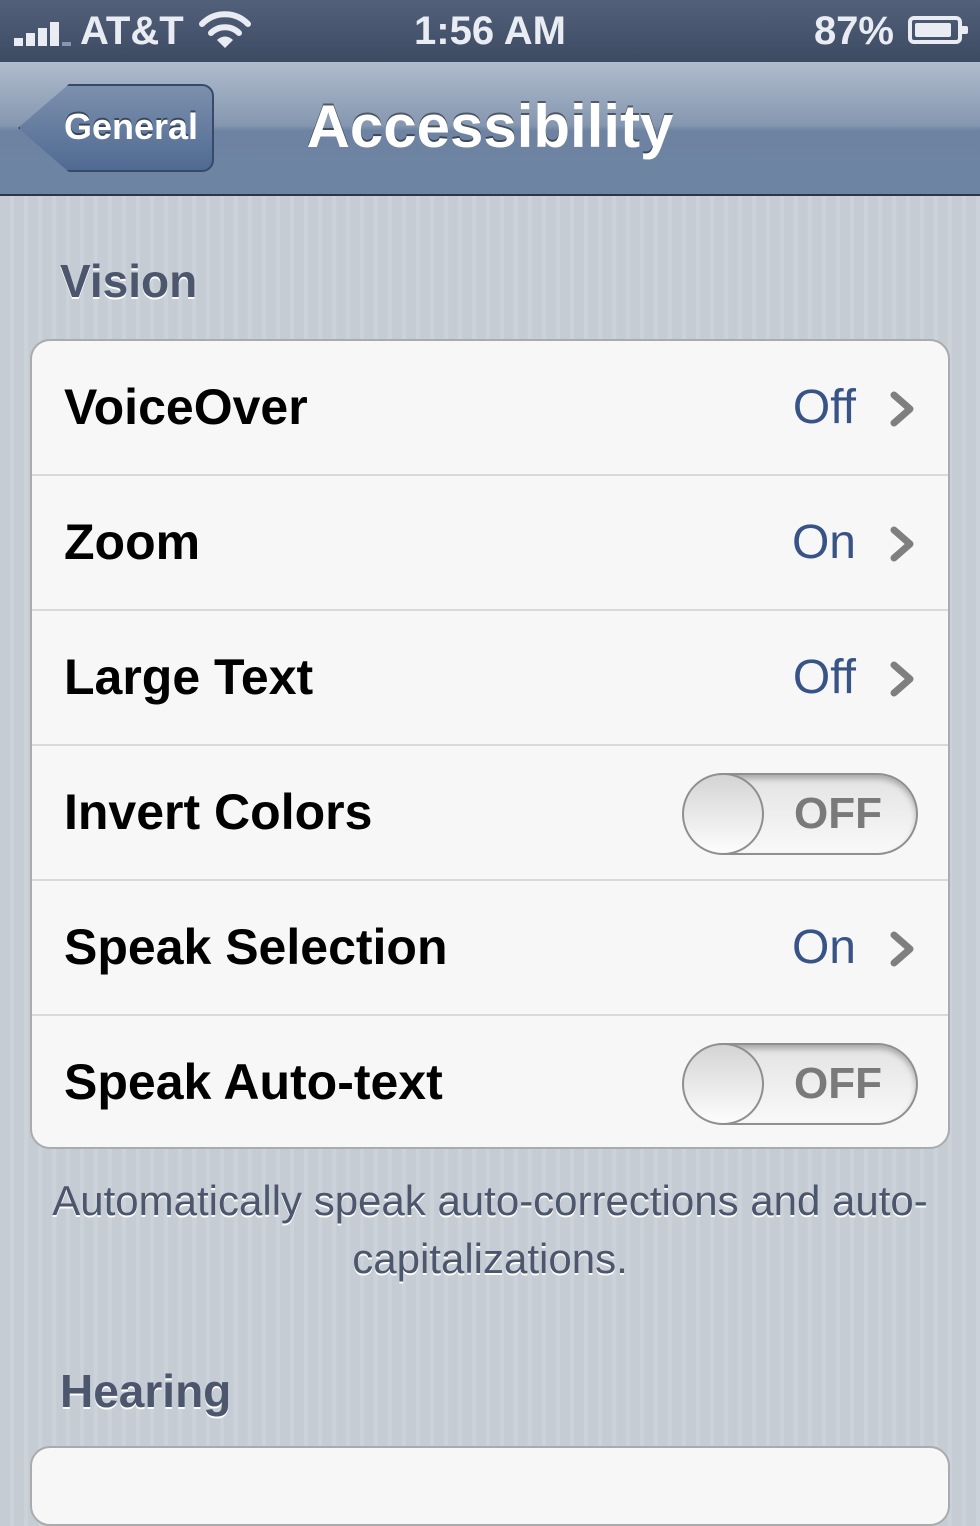 The image size is (980, 1526). What do you see at coordinates (490, 813) in the screenshot?
I see `row-invert-colors: Invert Colors OFF` at bounding box center [490, 813].